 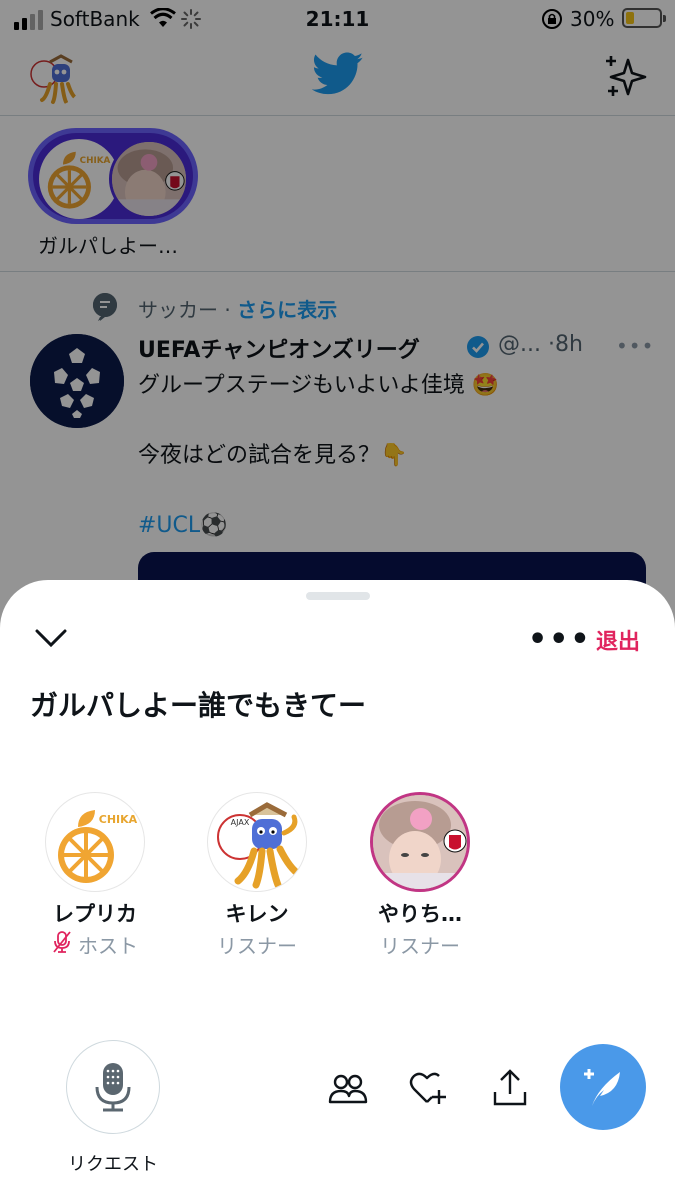 I want to click on space-controls: リクエスト, so click(x=337, y=1120).